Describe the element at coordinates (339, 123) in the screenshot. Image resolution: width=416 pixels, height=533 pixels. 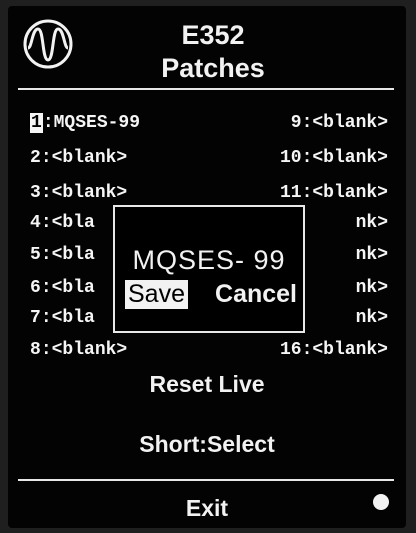
I see `patch-slot-9: 9:<blank>` at that location.